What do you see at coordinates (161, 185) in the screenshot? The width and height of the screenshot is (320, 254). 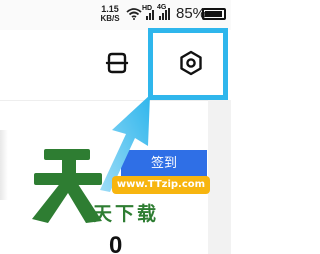 I see `watermark-url: www.TTzip.com` at bounding box center [161, 185].